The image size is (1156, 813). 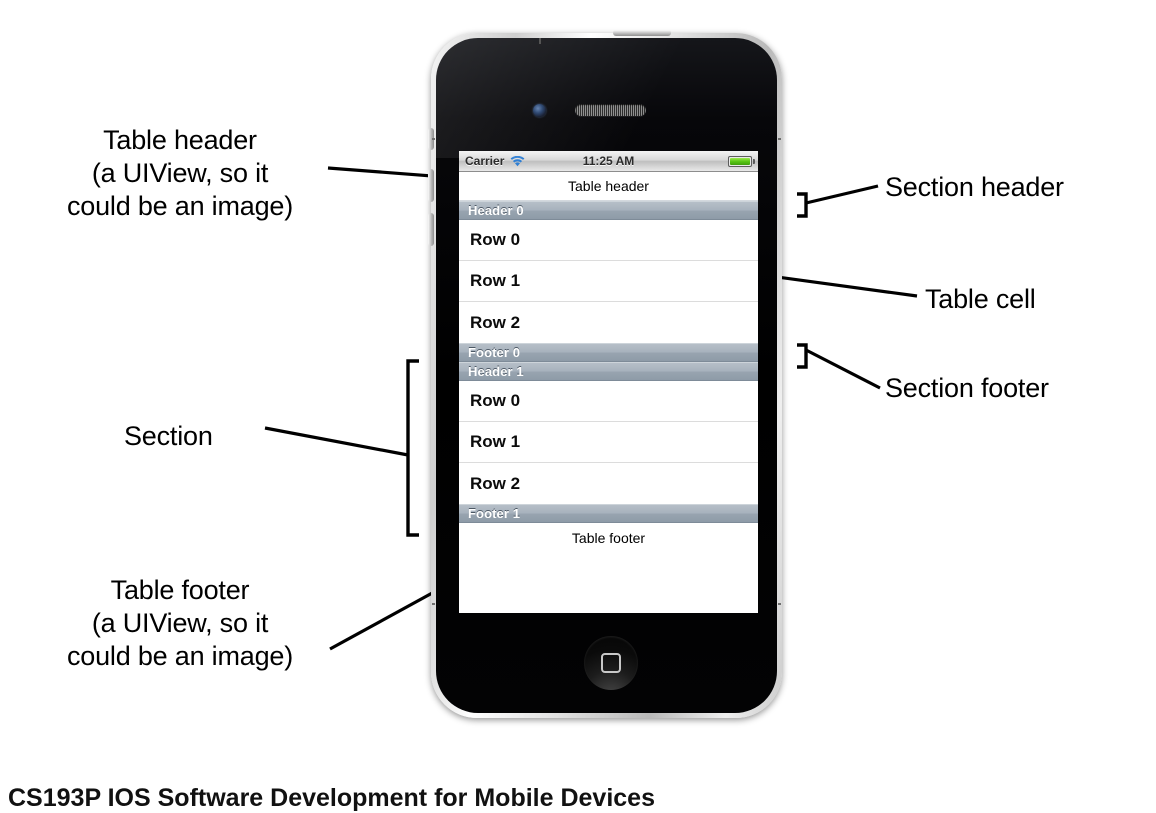 What do you see at coordinates (967, 388) in the screenshot?
I see `annotation-section-footer: Section footer` at bounding box center [967, 388].